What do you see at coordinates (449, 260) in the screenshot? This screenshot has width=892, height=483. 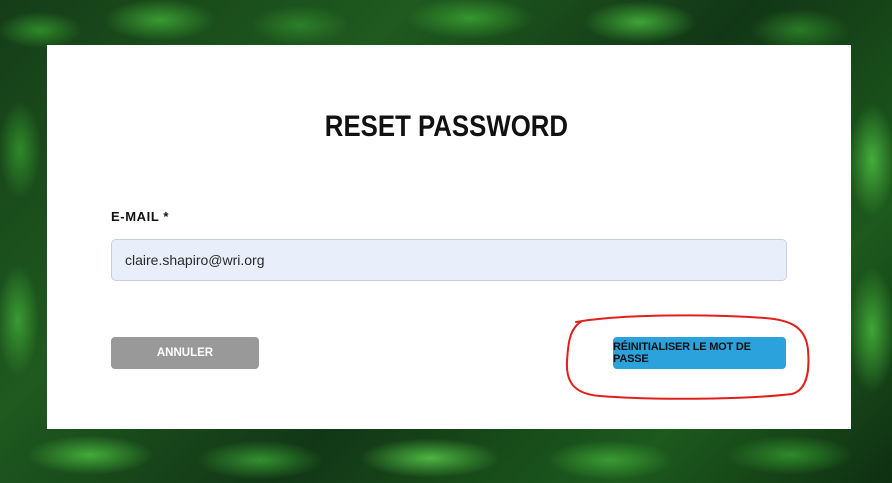 I see `email-field` at bounding box center [449, 260].